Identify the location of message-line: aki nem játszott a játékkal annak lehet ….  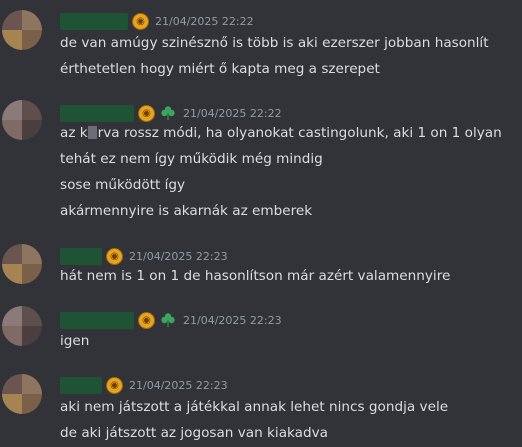
(254, 407).